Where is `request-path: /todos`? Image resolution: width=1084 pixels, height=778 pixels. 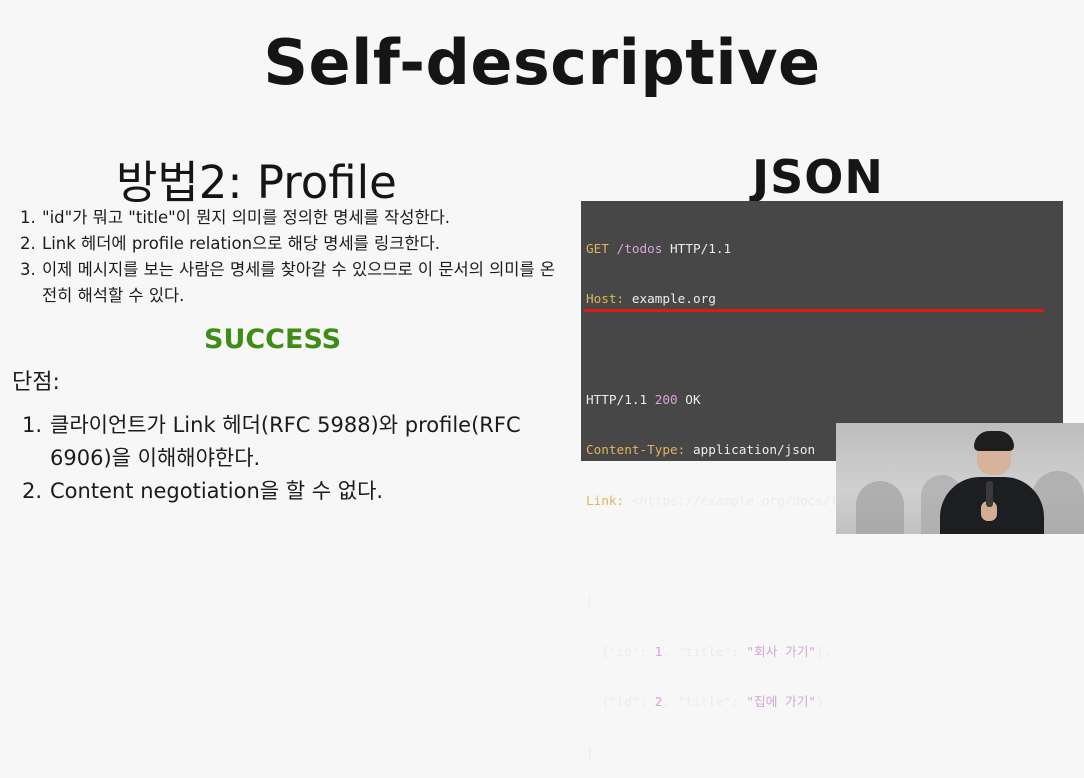 request-path: /todos is located at coordinates (639, 248).